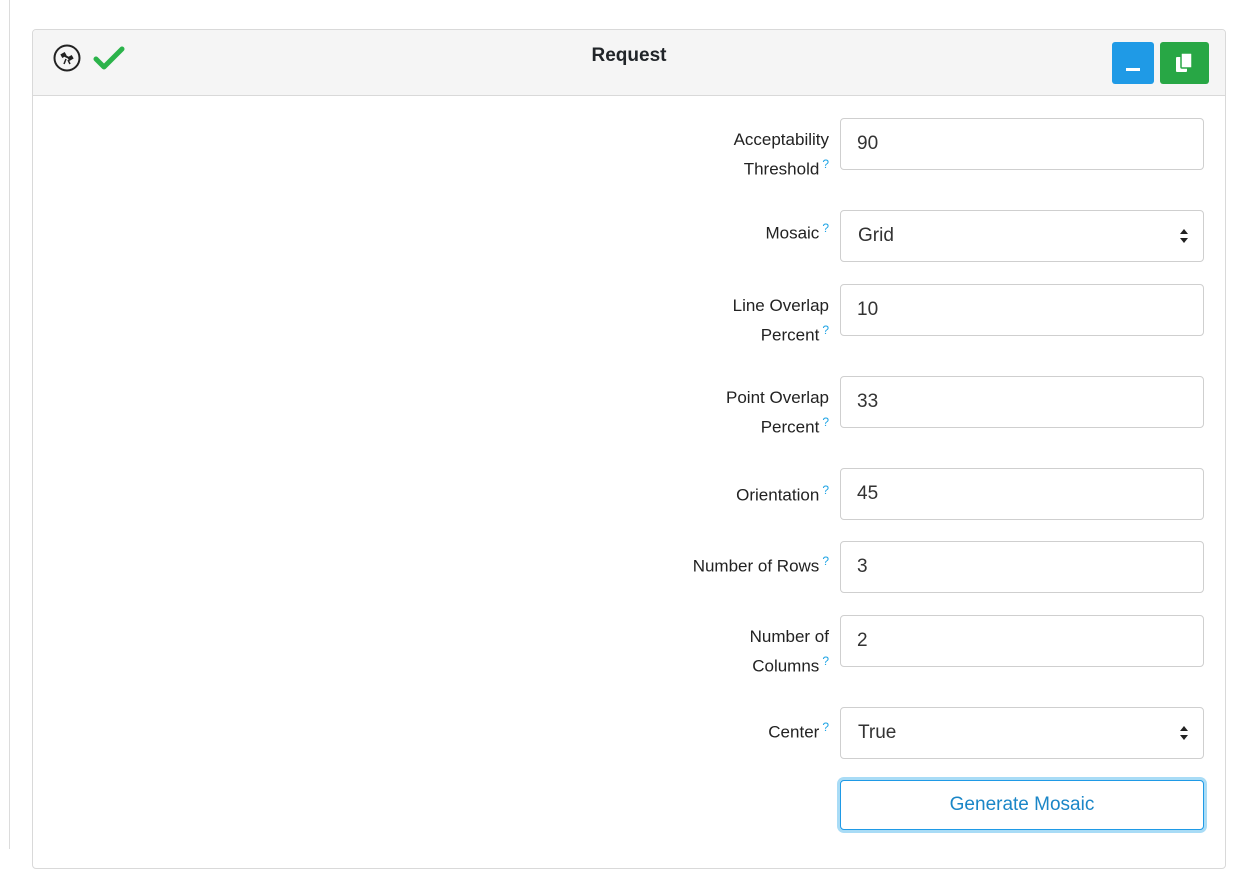  Describe the element at coordinates (629, 314) in the screenshot. I see `line-overlap-percent-row: Line Overlap Percent?` at that location.